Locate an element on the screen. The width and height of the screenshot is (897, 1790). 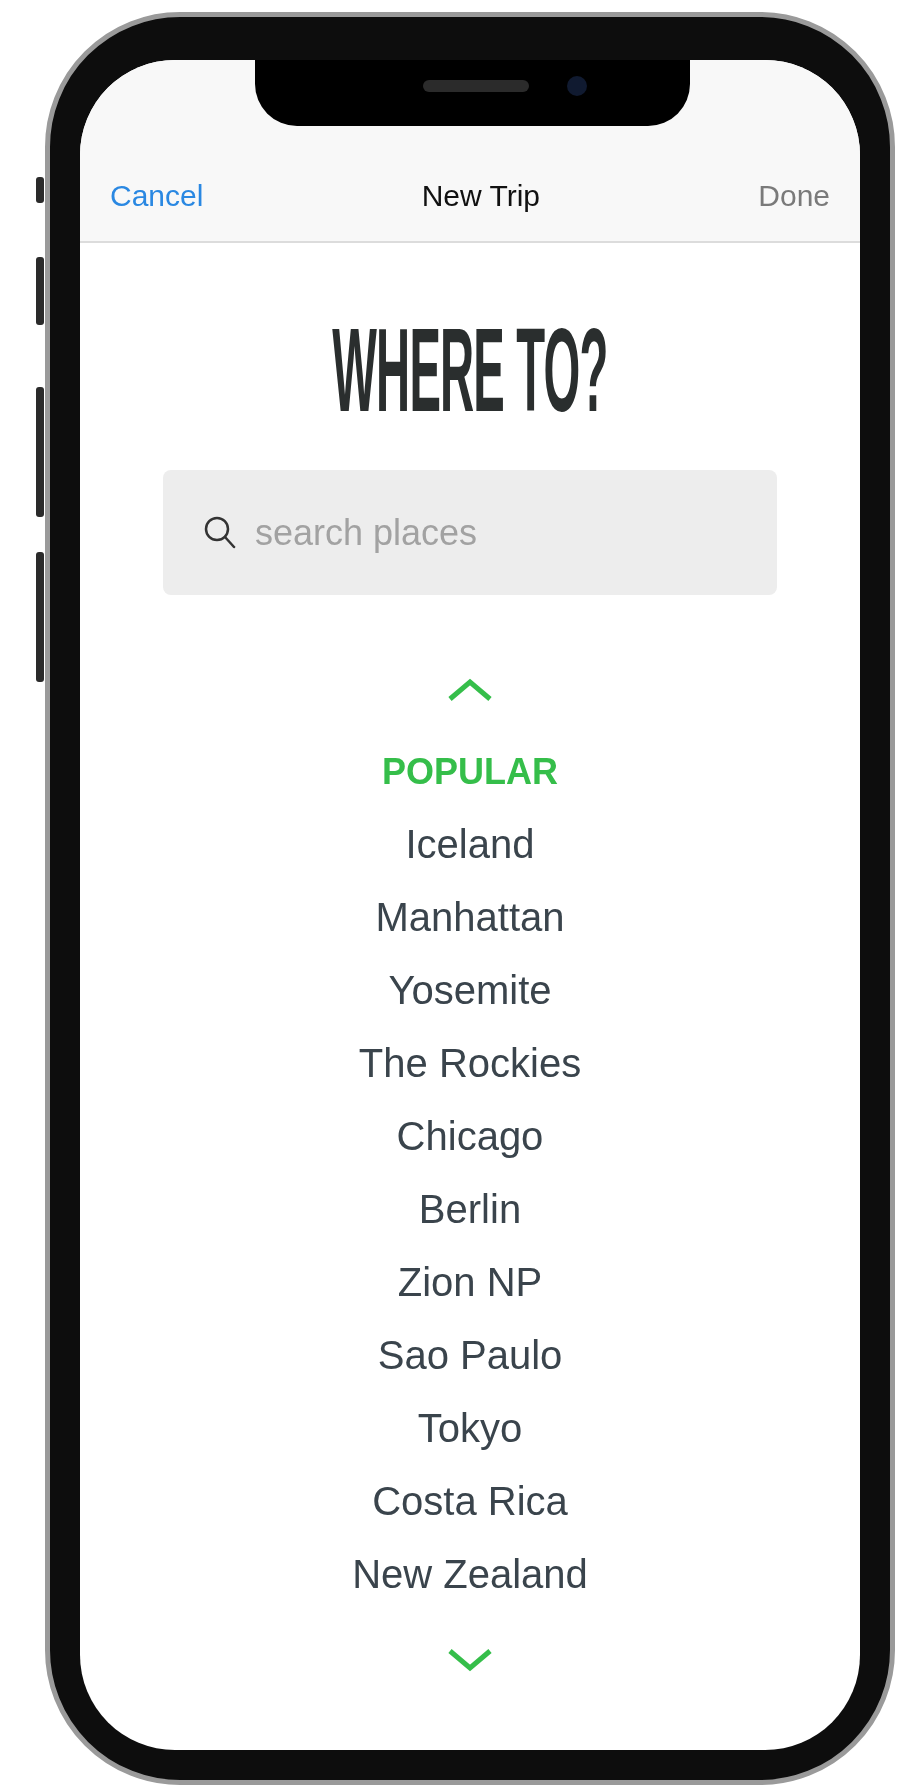
page-heading: WHERE TO? is located at coordinates (470, 370).